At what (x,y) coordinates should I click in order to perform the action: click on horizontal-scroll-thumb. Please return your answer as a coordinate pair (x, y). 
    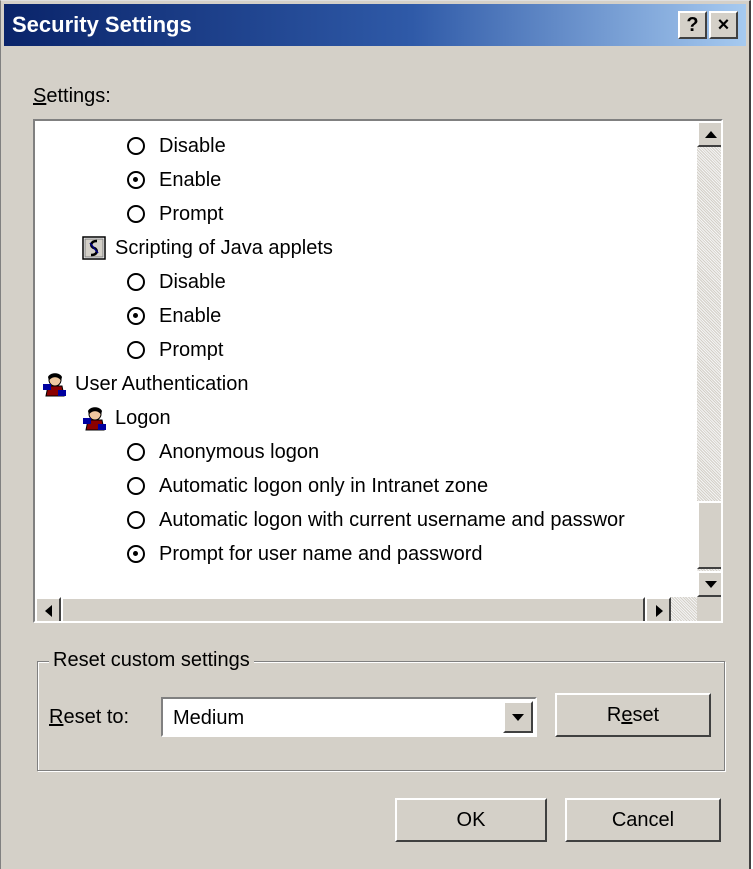
    Looking at the image, I should click on (353, 609).